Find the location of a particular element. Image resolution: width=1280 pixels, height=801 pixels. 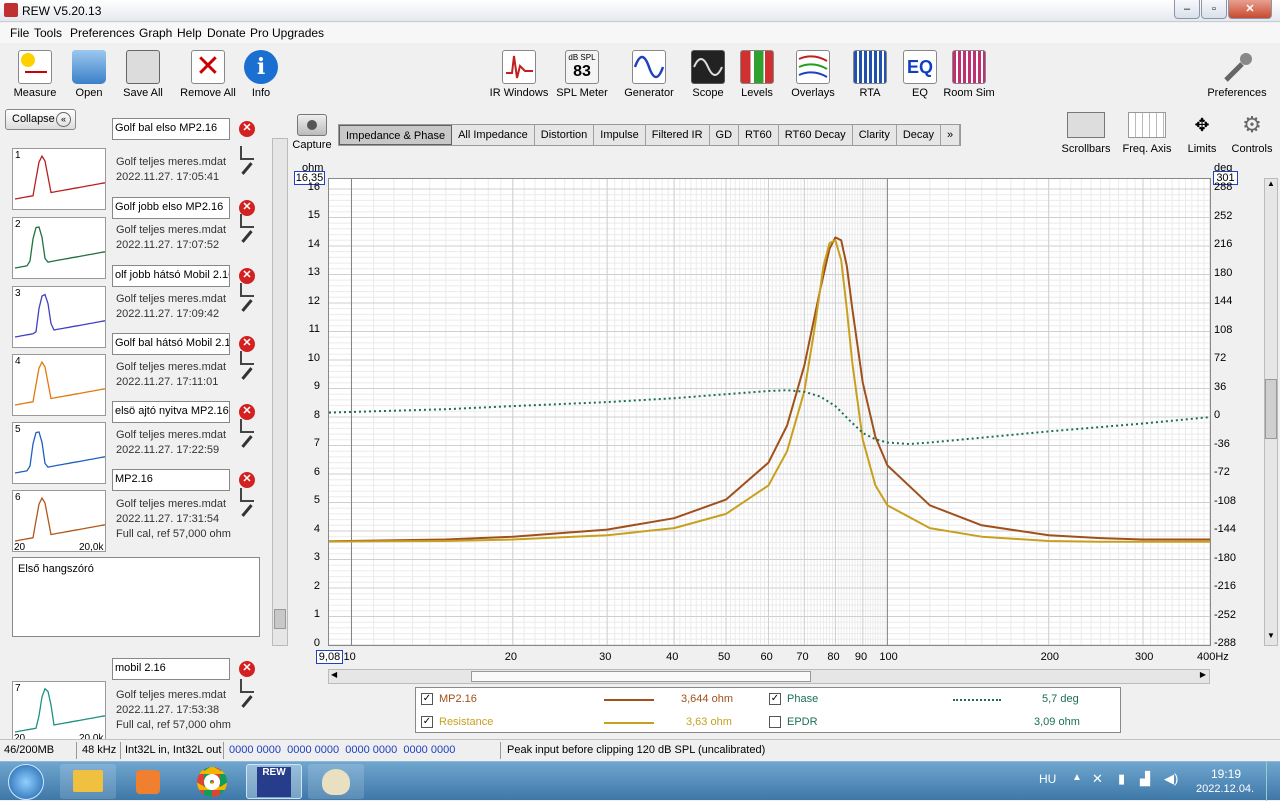

tab-clarity: Clarity is located at coordinates (875, 135).